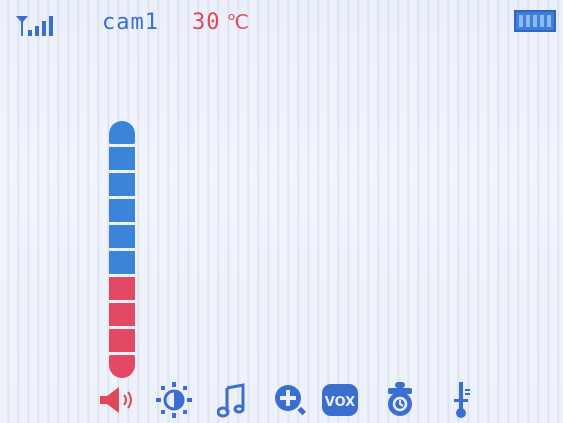 This screenshot has width=563, height=423. I want to click on thermometer-icon, so click(462, 400).